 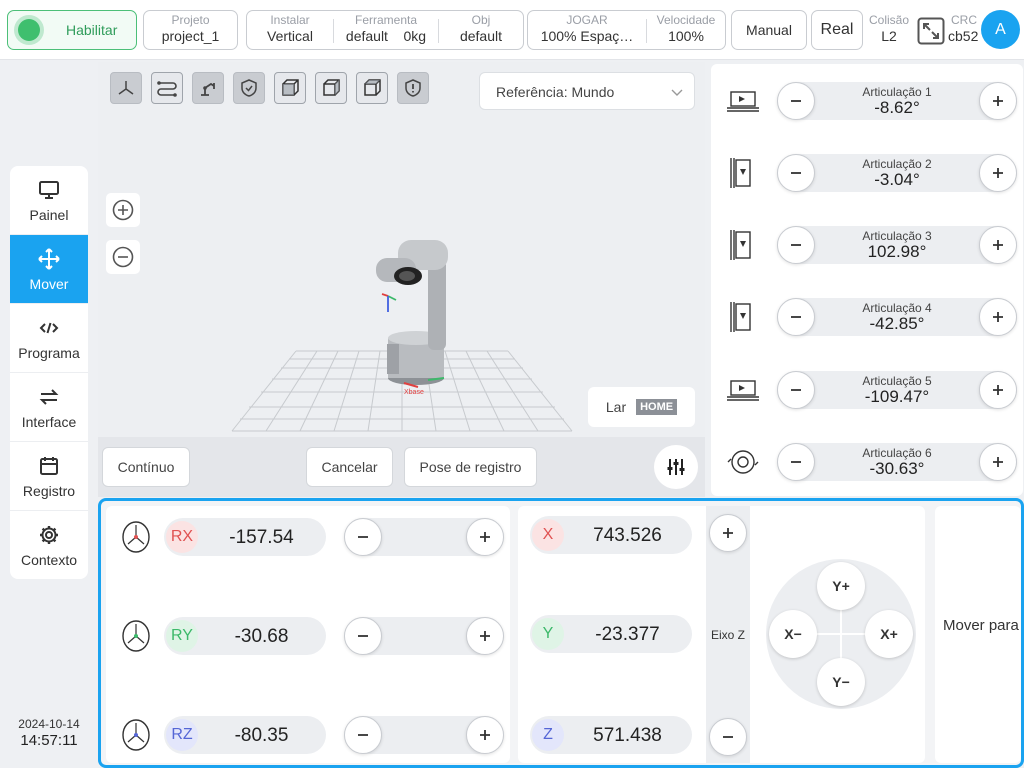 I want to click on joint-name: Articulação 2, so click(x=897, y=164).